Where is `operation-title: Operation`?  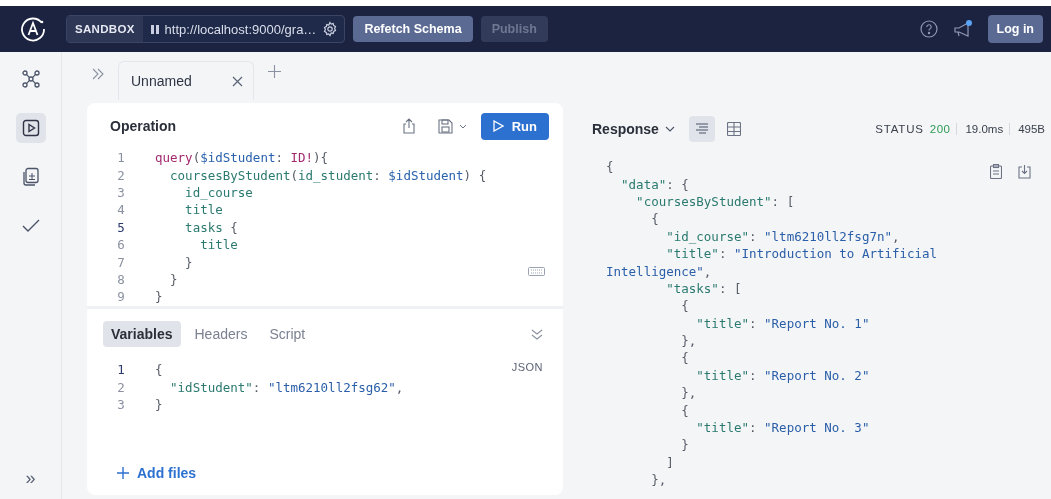 operation-title: Operation is located at coordinates (144, 126).